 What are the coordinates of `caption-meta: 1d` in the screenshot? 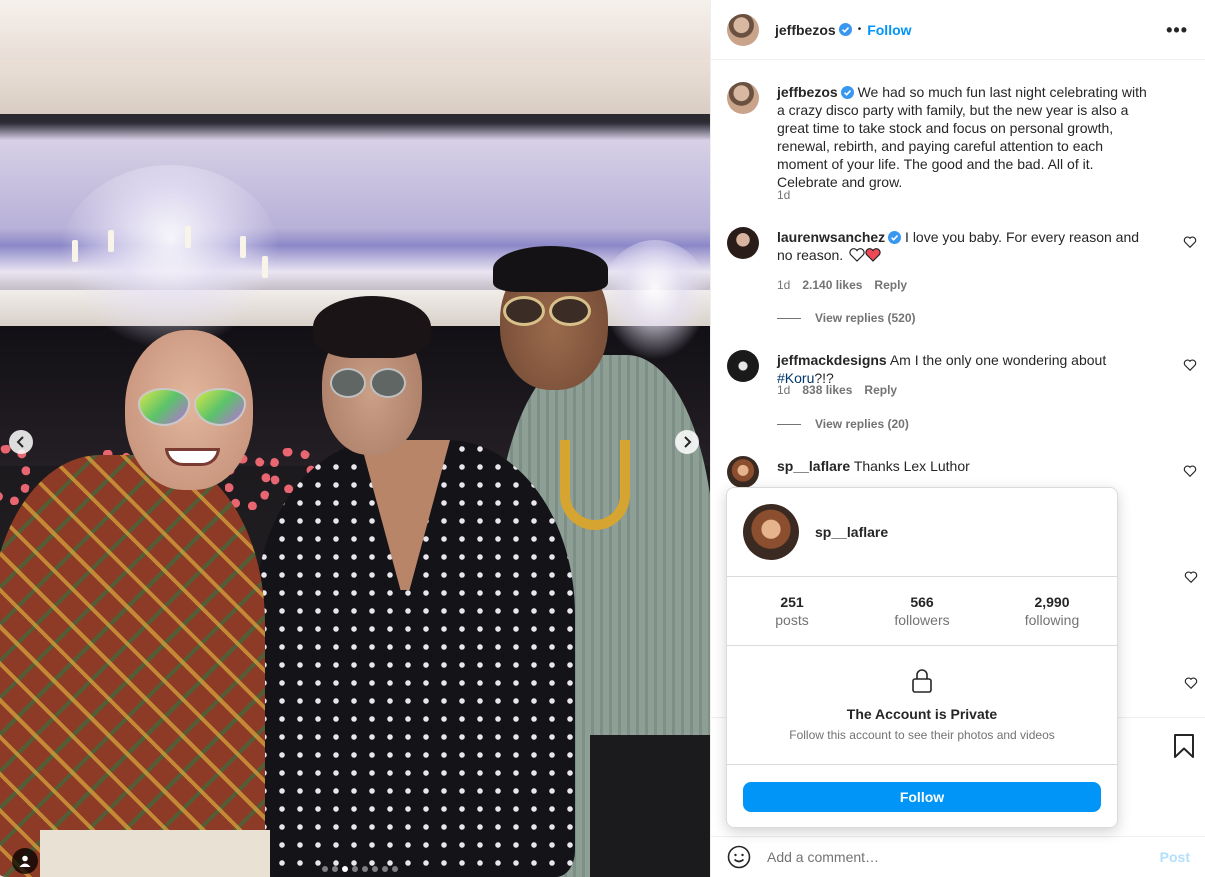 It's located at (783, 195).